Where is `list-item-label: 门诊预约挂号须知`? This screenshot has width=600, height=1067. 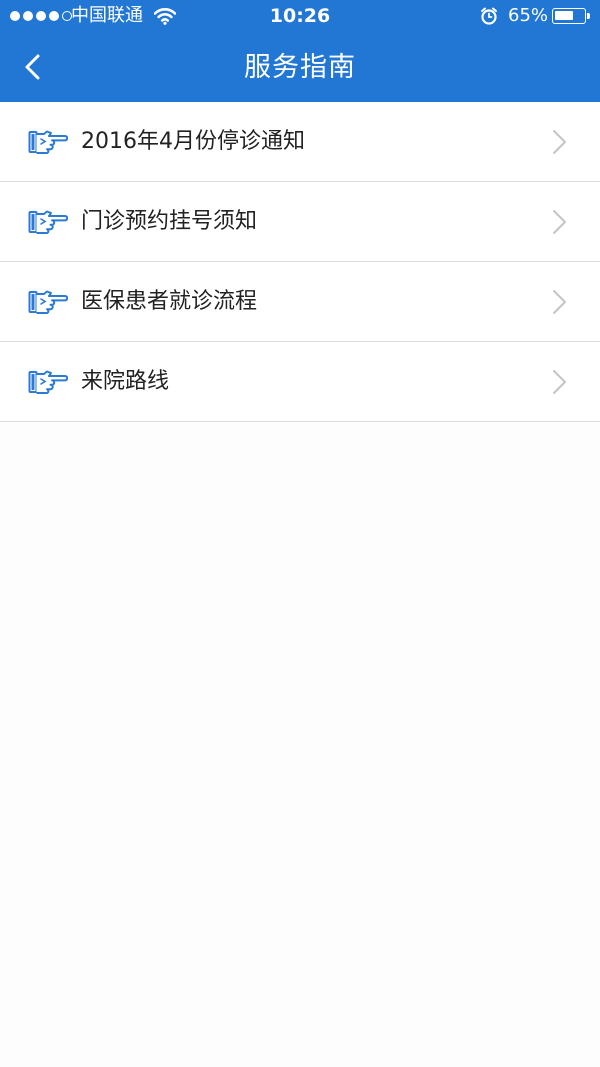 list-item-label: 门诊预约挂号须知 is located at coordinates (169, 221).